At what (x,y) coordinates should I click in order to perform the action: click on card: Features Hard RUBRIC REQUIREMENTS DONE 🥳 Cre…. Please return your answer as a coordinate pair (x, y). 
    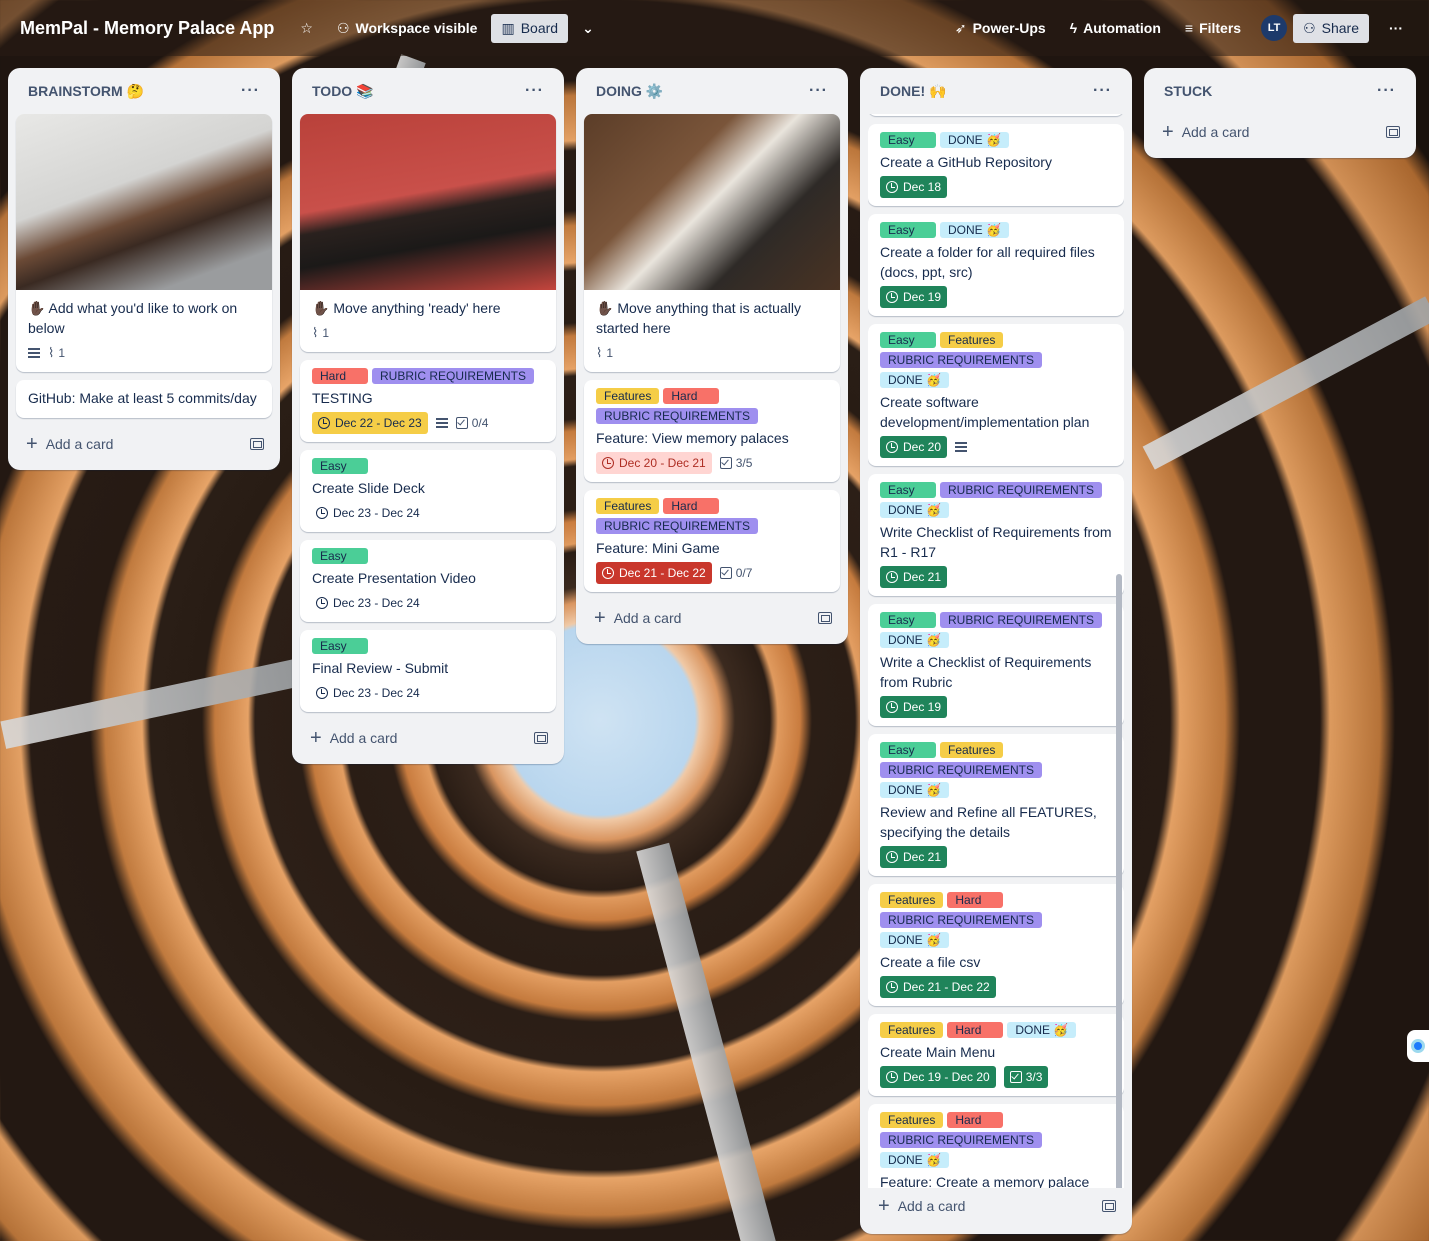
    Looking at the image, I should click on (996, 945).